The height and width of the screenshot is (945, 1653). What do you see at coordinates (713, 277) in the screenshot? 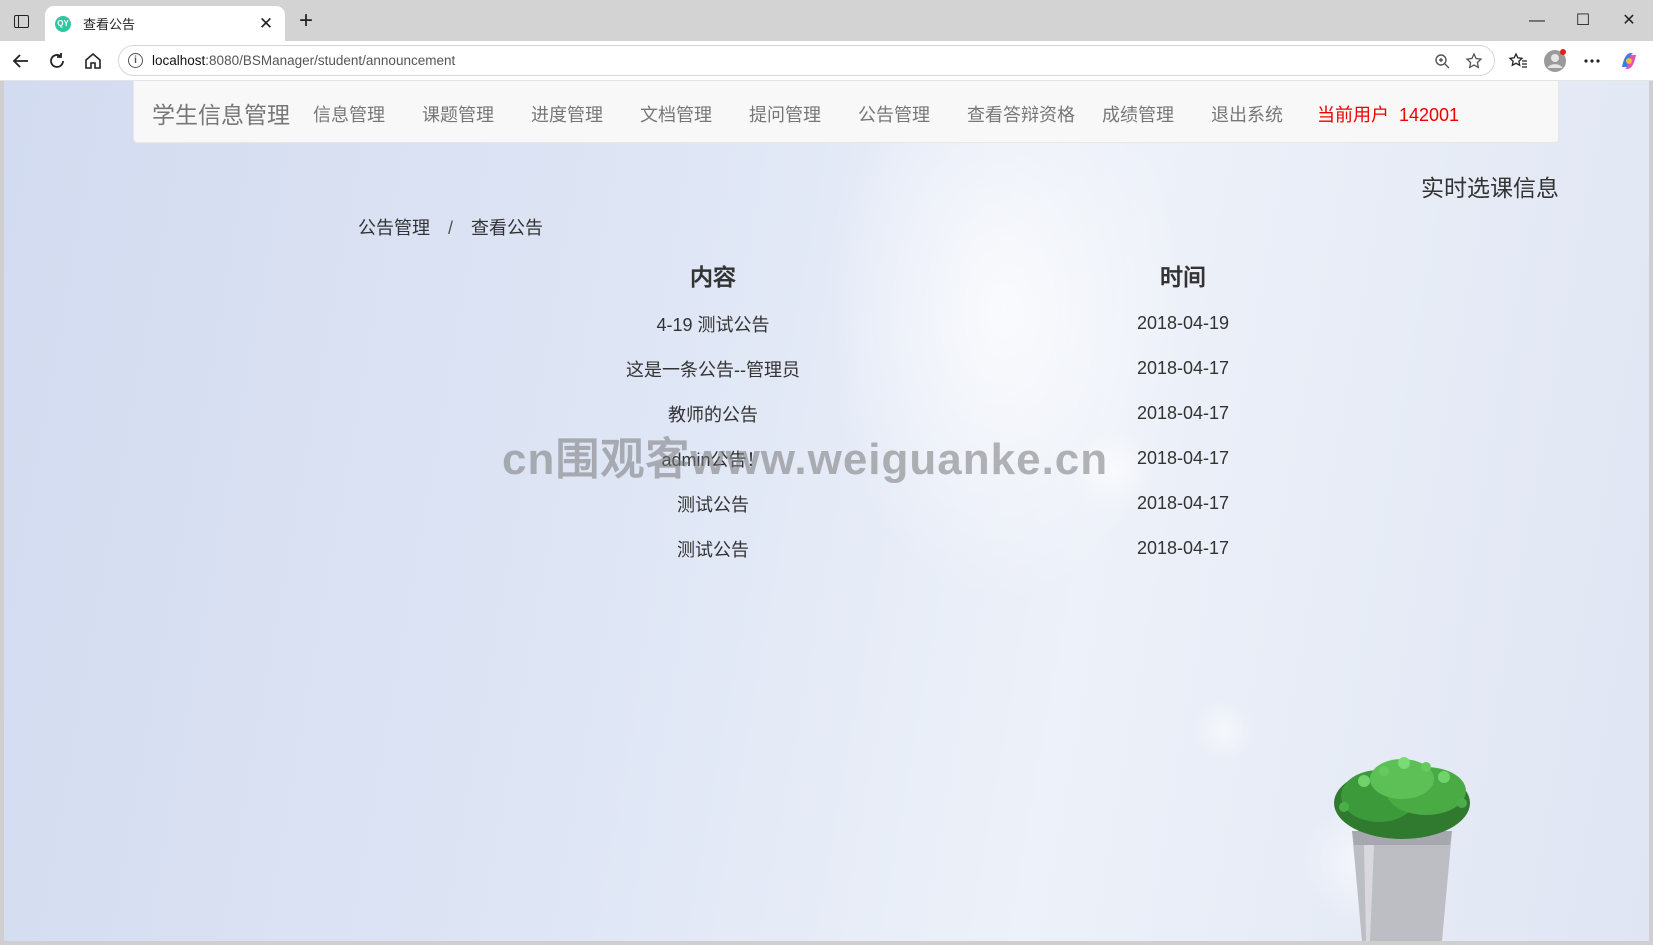
I see `column-header-content: 内容` at bounding box center [713, 277].